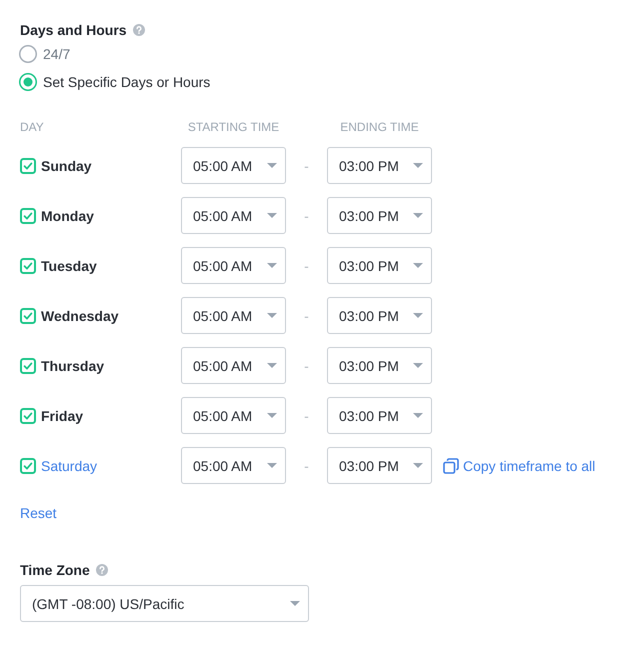 The image size is (617, 650). I want to click on day-name: Wednesday, so click(80, 316).